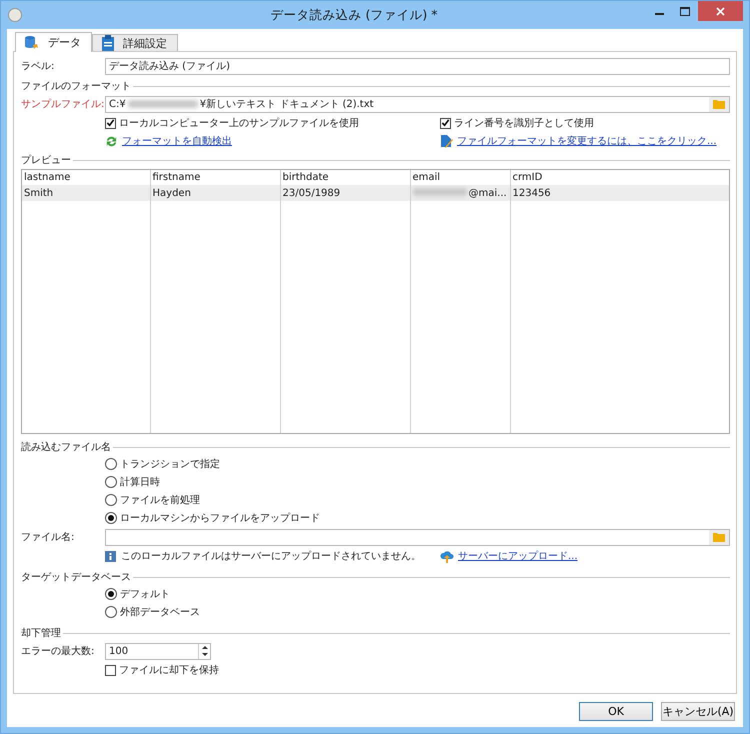  What do you see at coordinates (158, 651) in the screenshot?
I see `number-spinner: 100` at bounding box center [158, 651].